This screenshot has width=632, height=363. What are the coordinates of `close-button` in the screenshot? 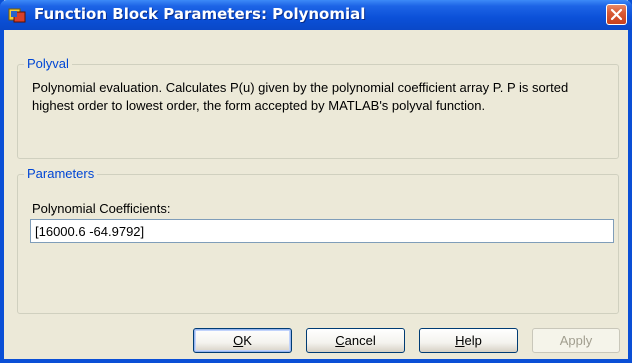 It's located at (616, 14).